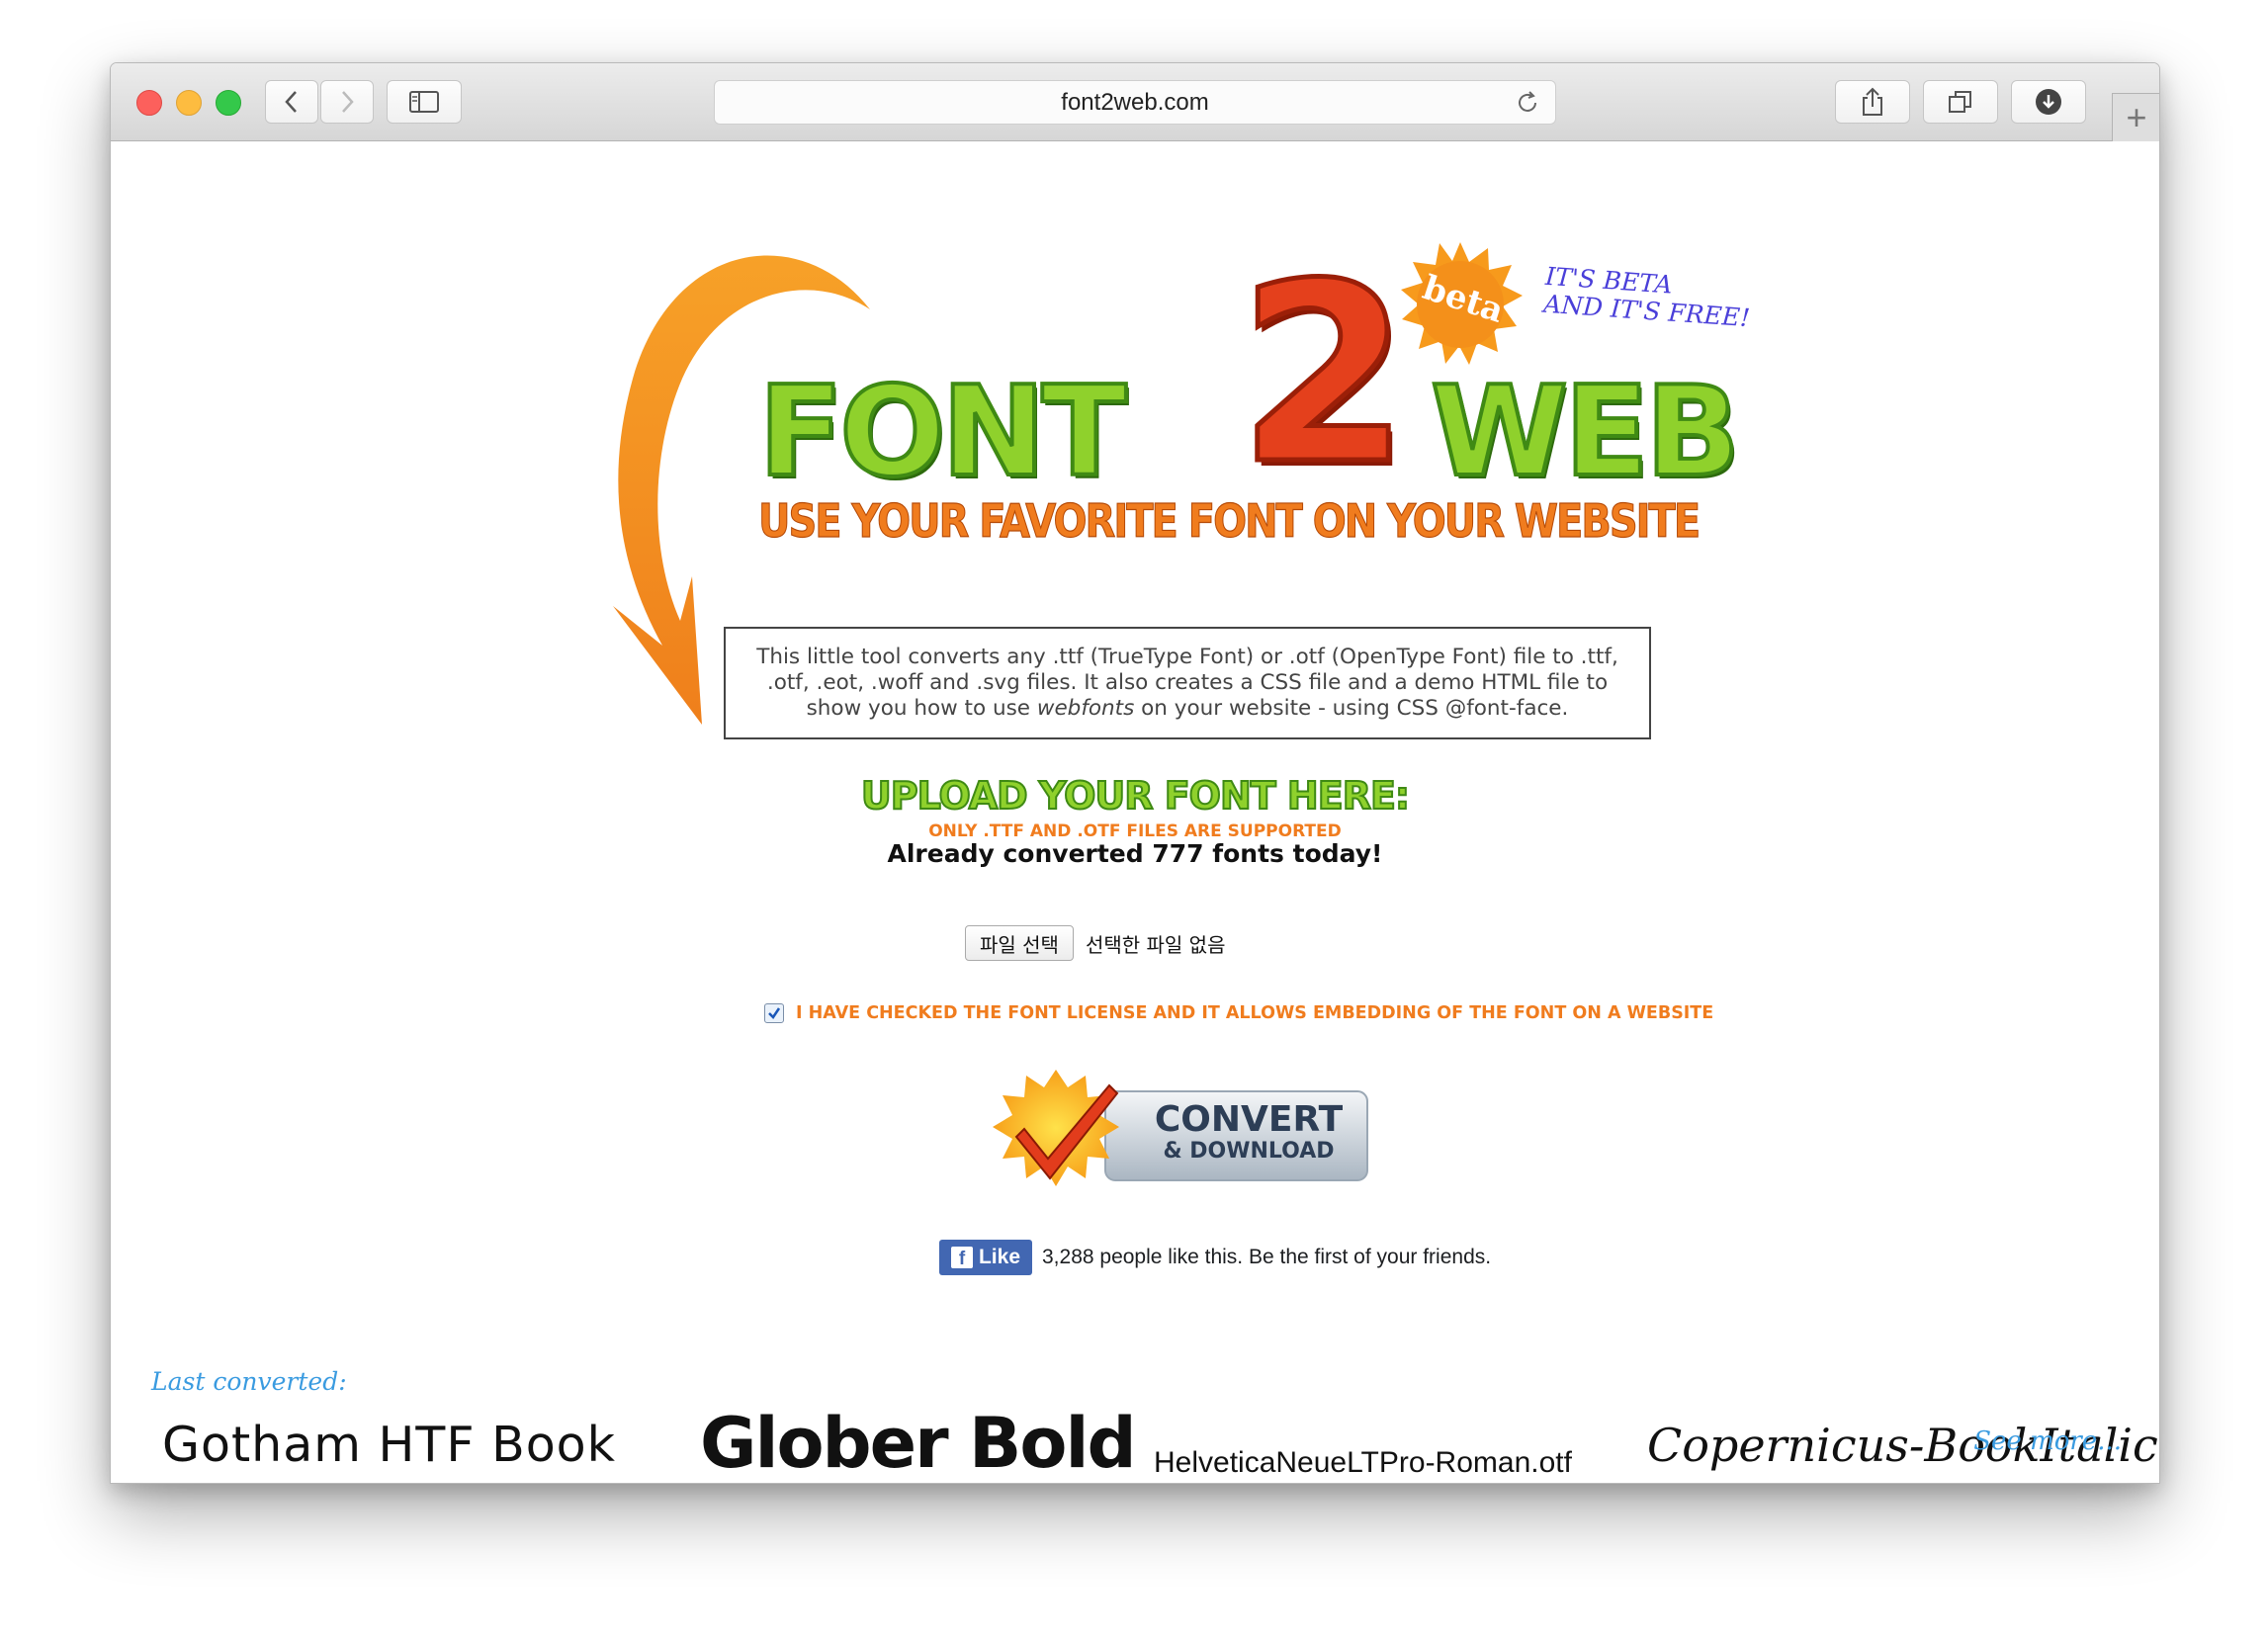 The image size is (2268, 1641). I want to click on sidebar-button, so click(424, 102).